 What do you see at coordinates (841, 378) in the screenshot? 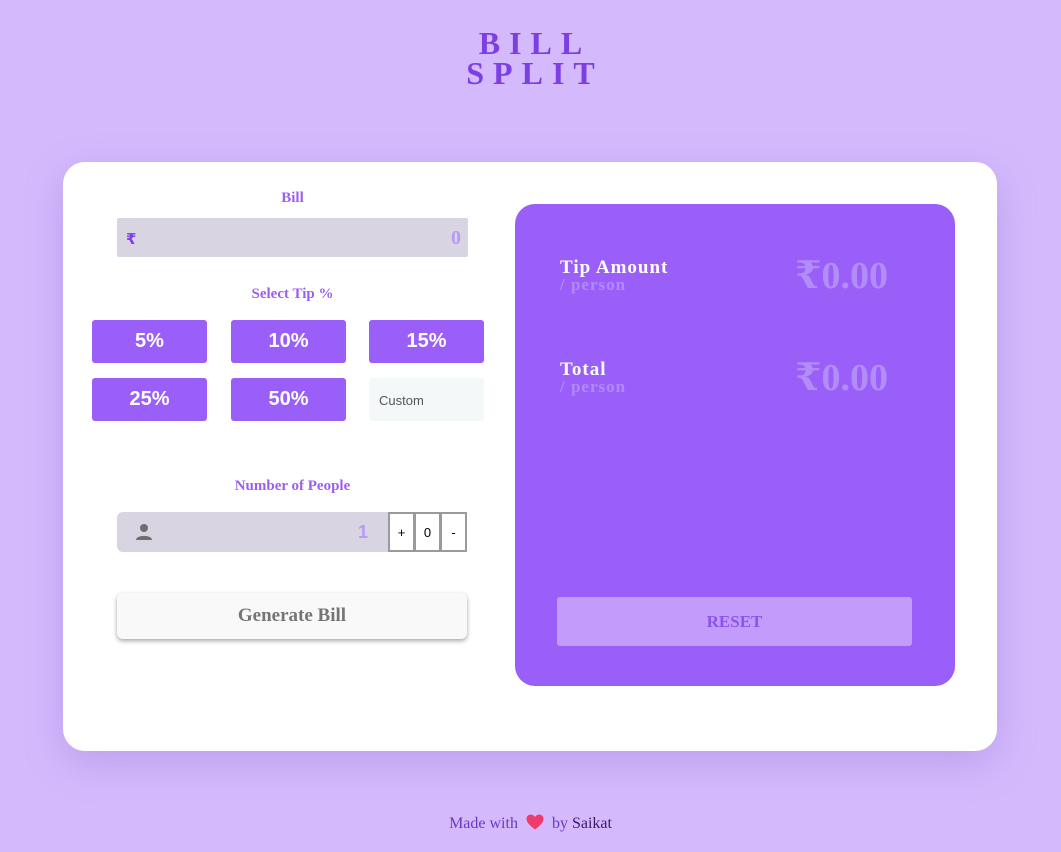
I see `total-value: ₹0.00` at bounding box center [841, 378].